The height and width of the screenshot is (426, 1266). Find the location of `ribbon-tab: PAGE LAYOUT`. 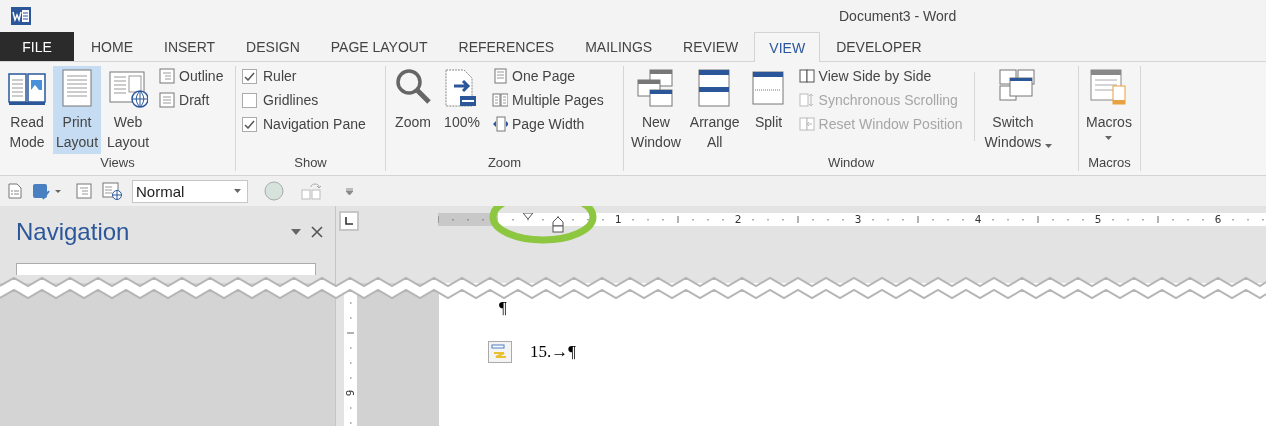

ribbon-tab: PAGE LAYOUT is located at coordinates (379, 46).